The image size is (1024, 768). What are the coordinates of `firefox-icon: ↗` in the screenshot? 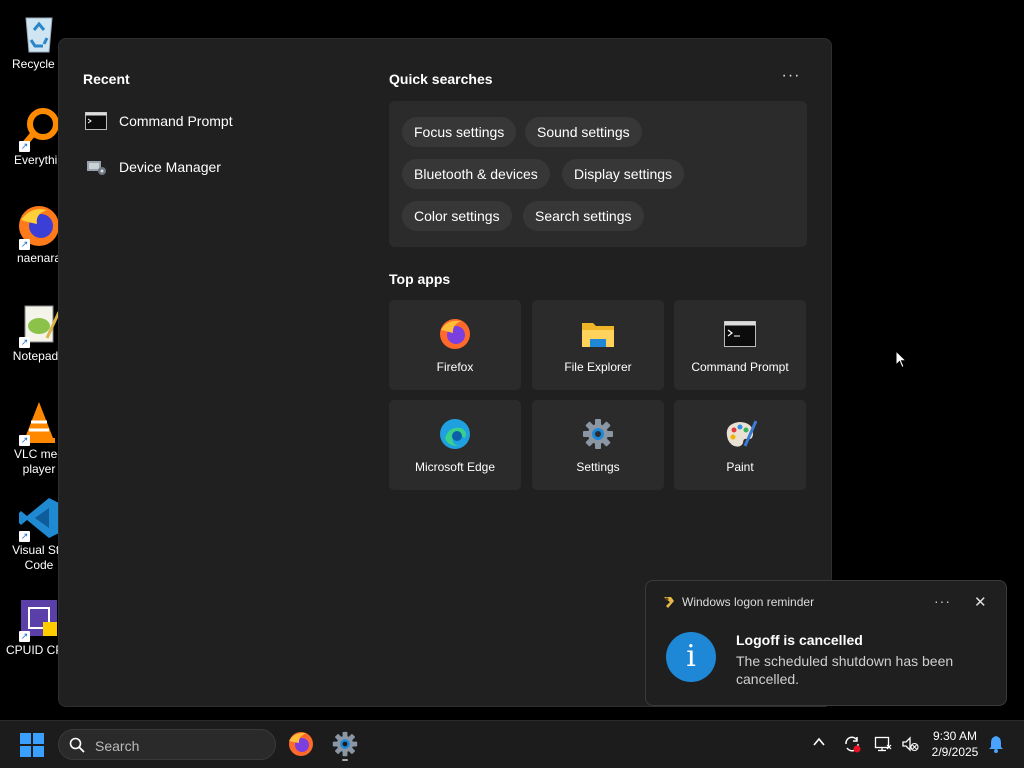 It's located at (39, 227).